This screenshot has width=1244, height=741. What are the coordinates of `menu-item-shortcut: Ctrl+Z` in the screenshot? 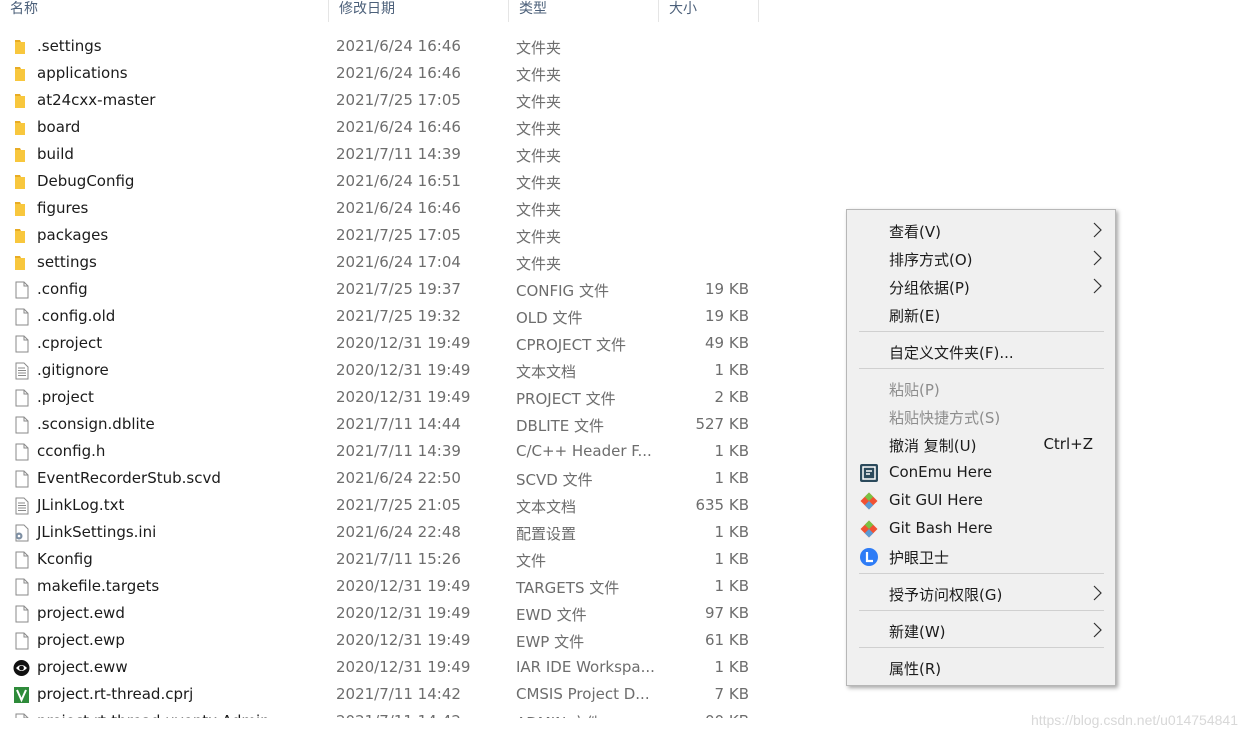 It's located at (1068, 444).